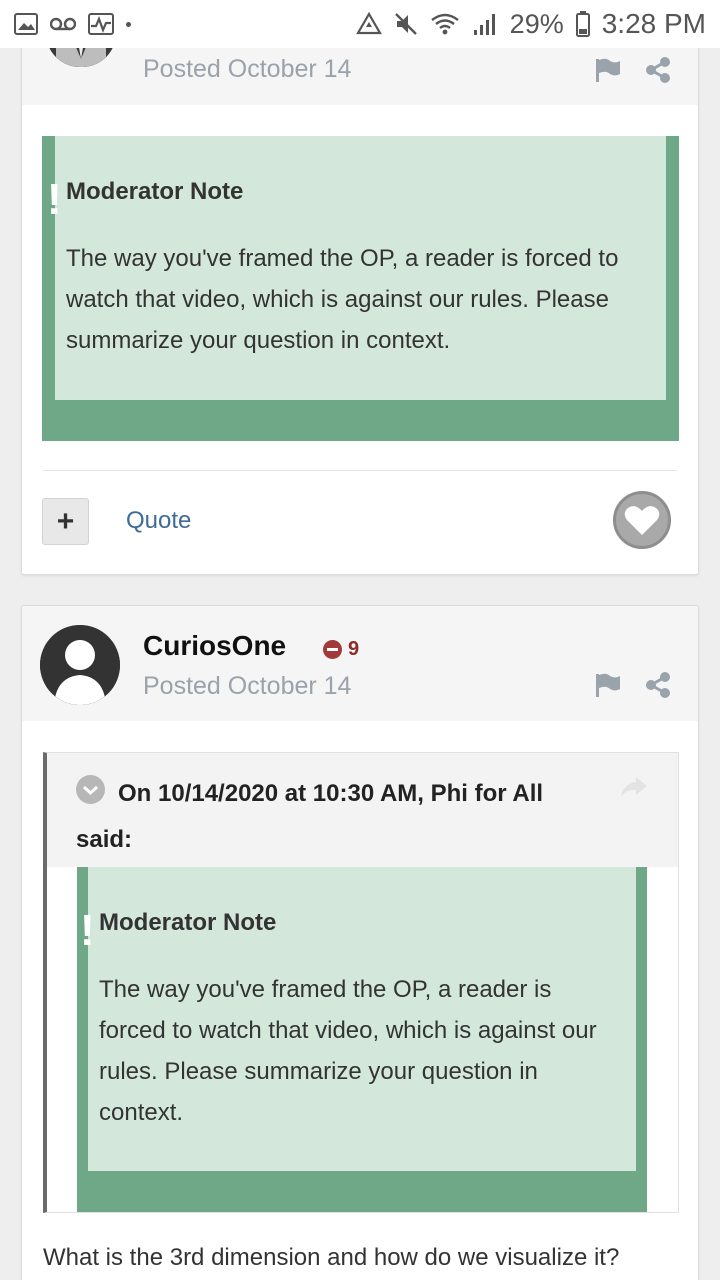  I want to click on voicemail-icon, so click(63, 24).